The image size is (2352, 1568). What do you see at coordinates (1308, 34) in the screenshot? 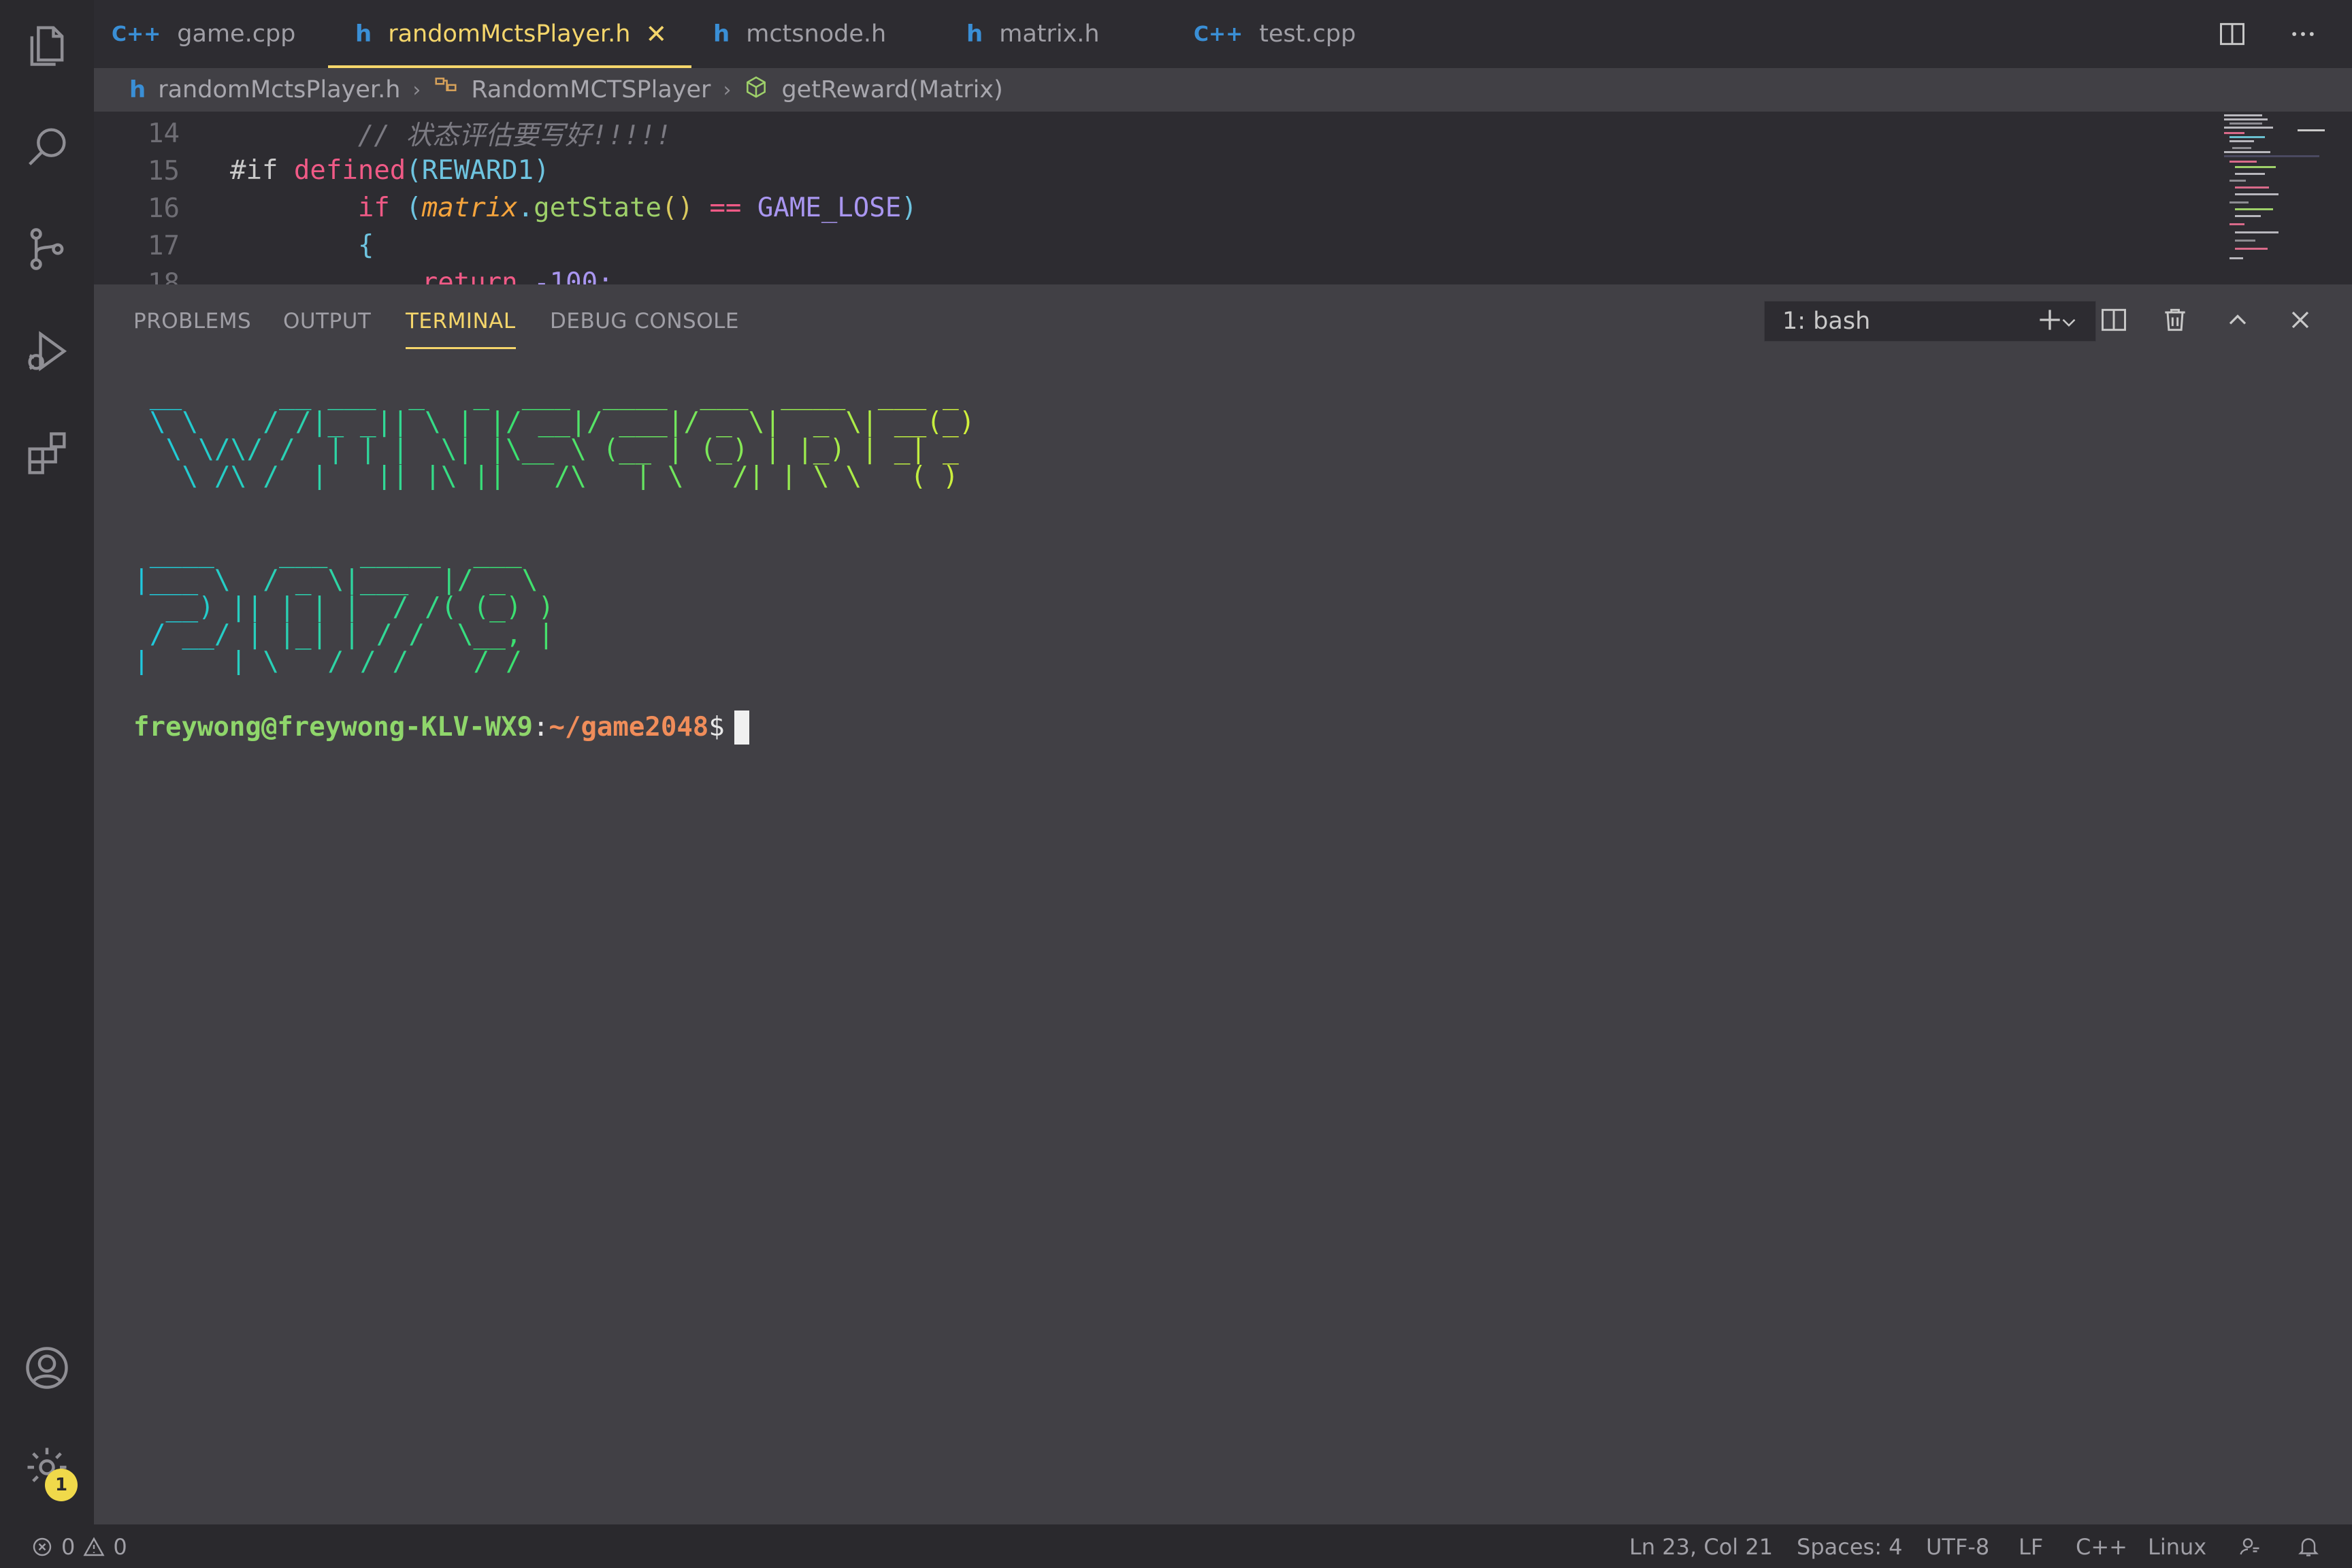
I see `tab-label: test.cpp` at bounding box center [1308, 34].